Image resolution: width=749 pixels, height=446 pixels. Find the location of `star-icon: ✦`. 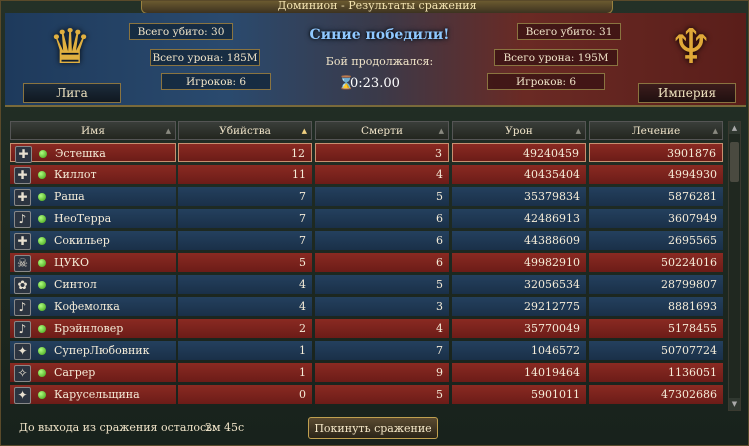

star-icon: ✦ is located at coordinates (22, 351).